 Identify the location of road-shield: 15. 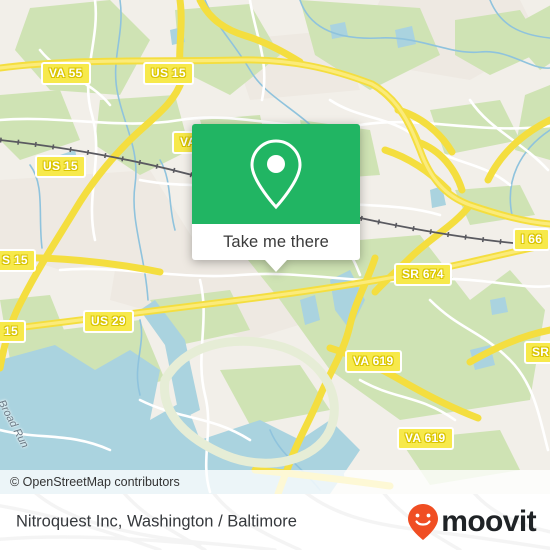
(13, 331).